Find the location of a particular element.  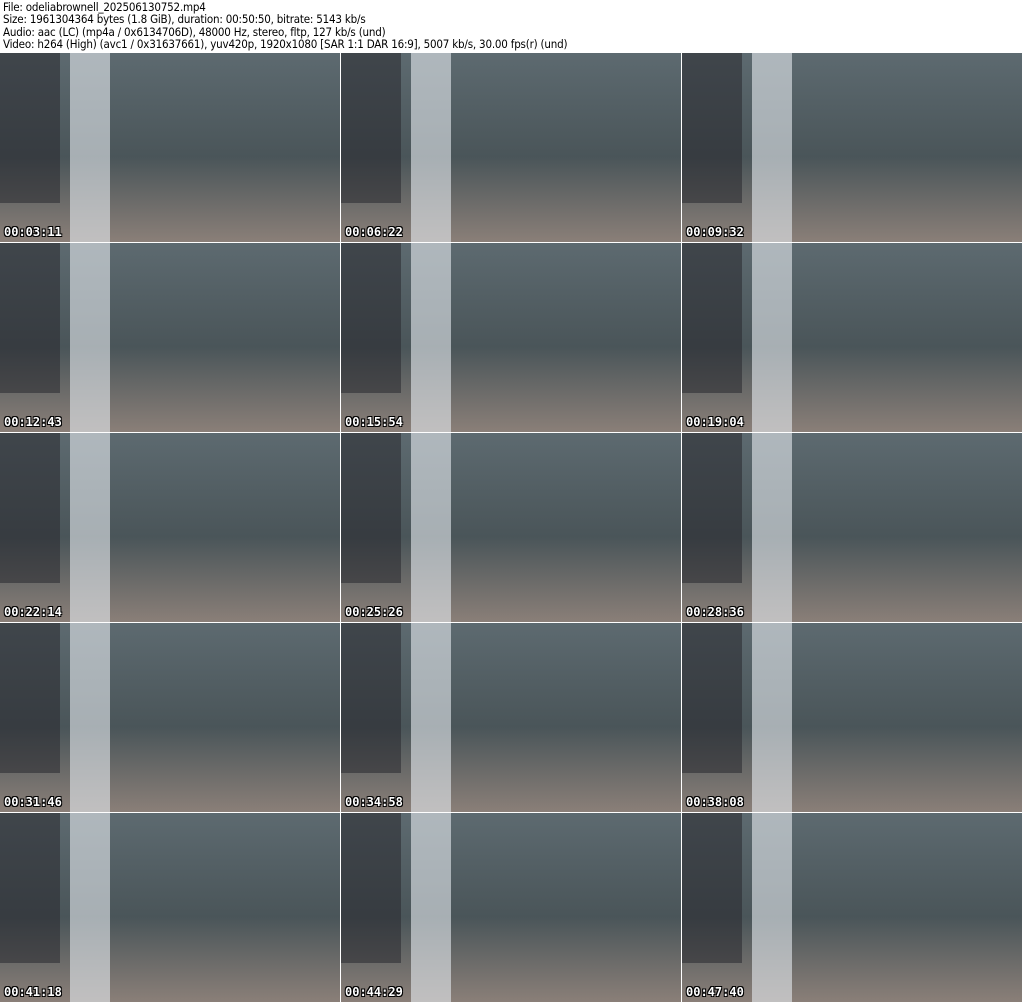

timestamp: 00:25:26 is located at coordinates (374, 612).